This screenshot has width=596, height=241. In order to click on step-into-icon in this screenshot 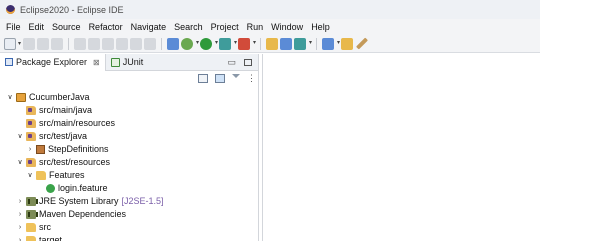, I will do `click(122, 43)`.